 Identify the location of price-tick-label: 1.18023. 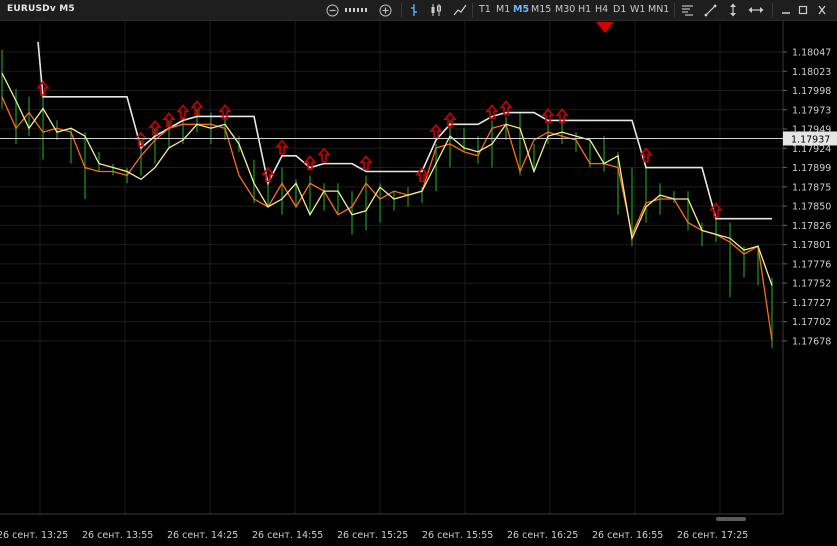
(811, 72).